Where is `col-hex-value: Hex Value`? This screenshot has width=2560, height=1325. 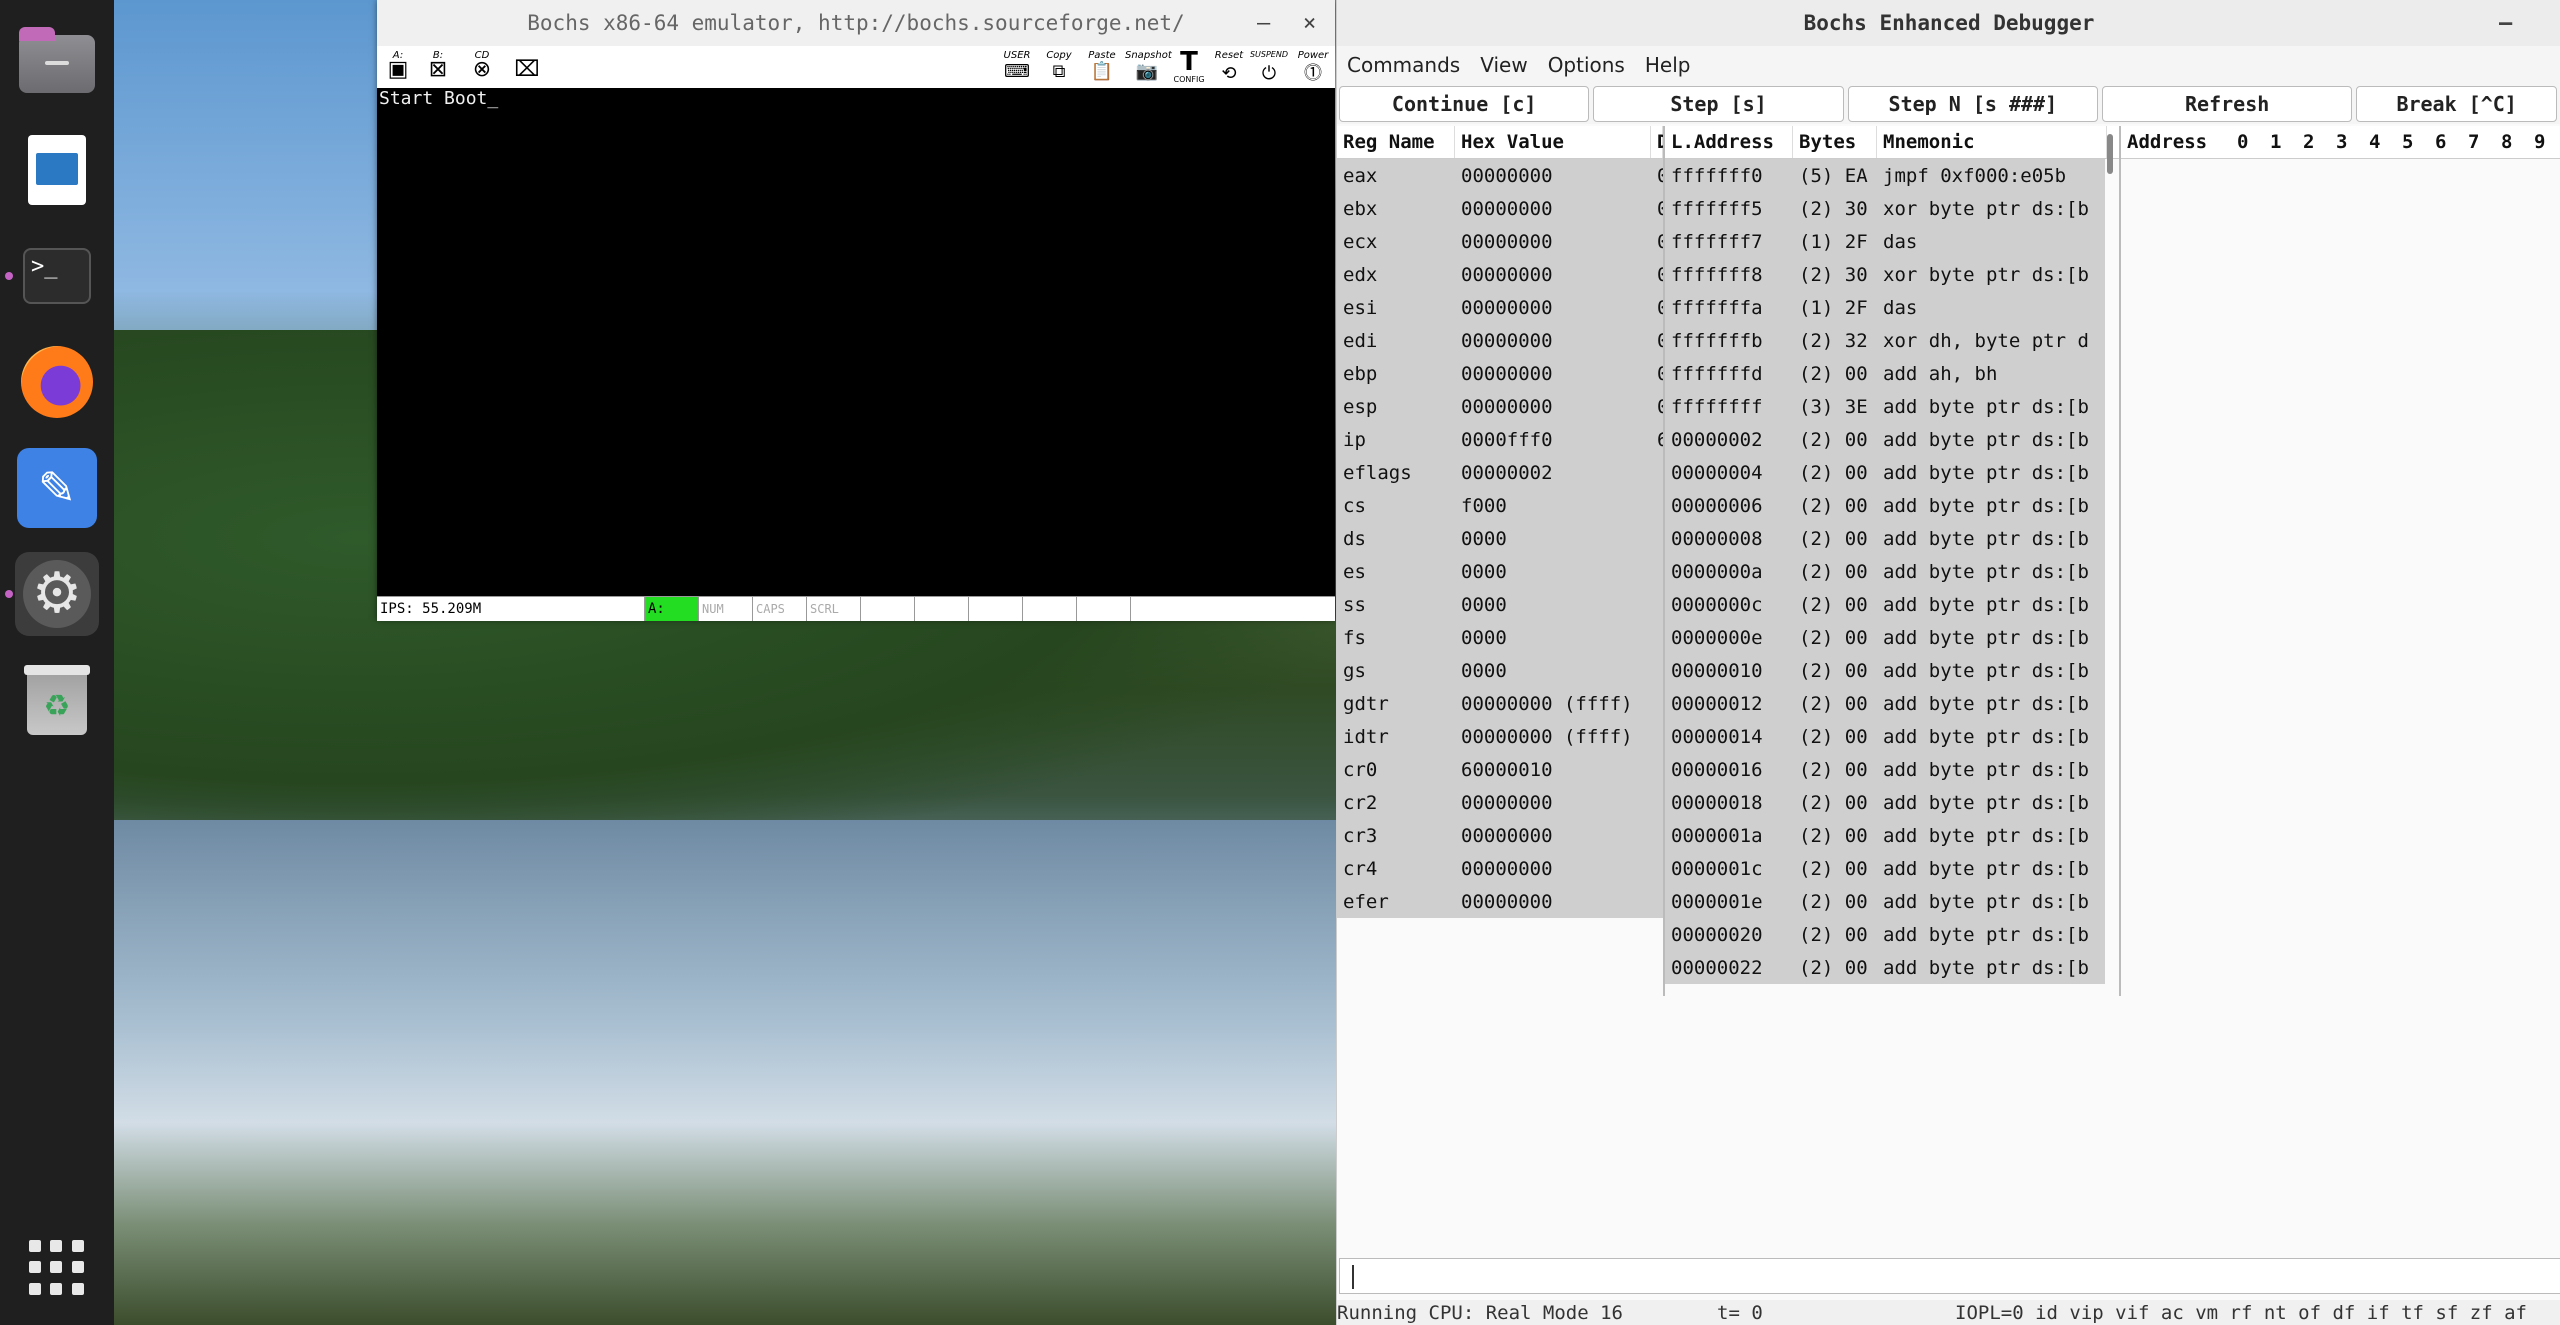
col-hex-value: Hex Value is located at coordinates (1553, 142).